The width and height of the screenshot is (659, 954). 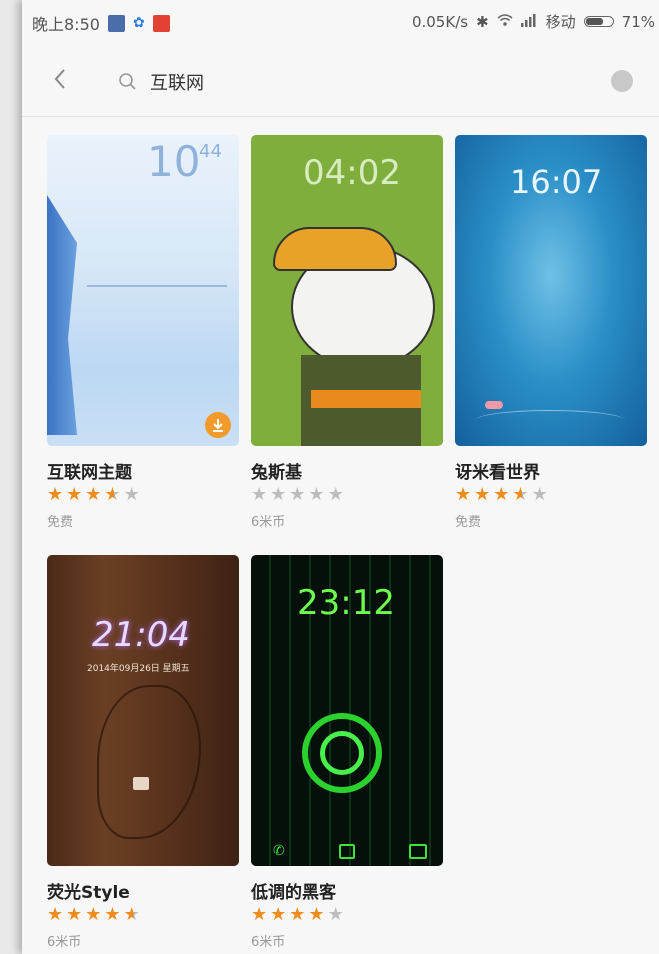 What do you see at coordinates (138, 23) in the screenshot?
I see `baidu-paw-icon: ✿` at bounding box center [138, 23].